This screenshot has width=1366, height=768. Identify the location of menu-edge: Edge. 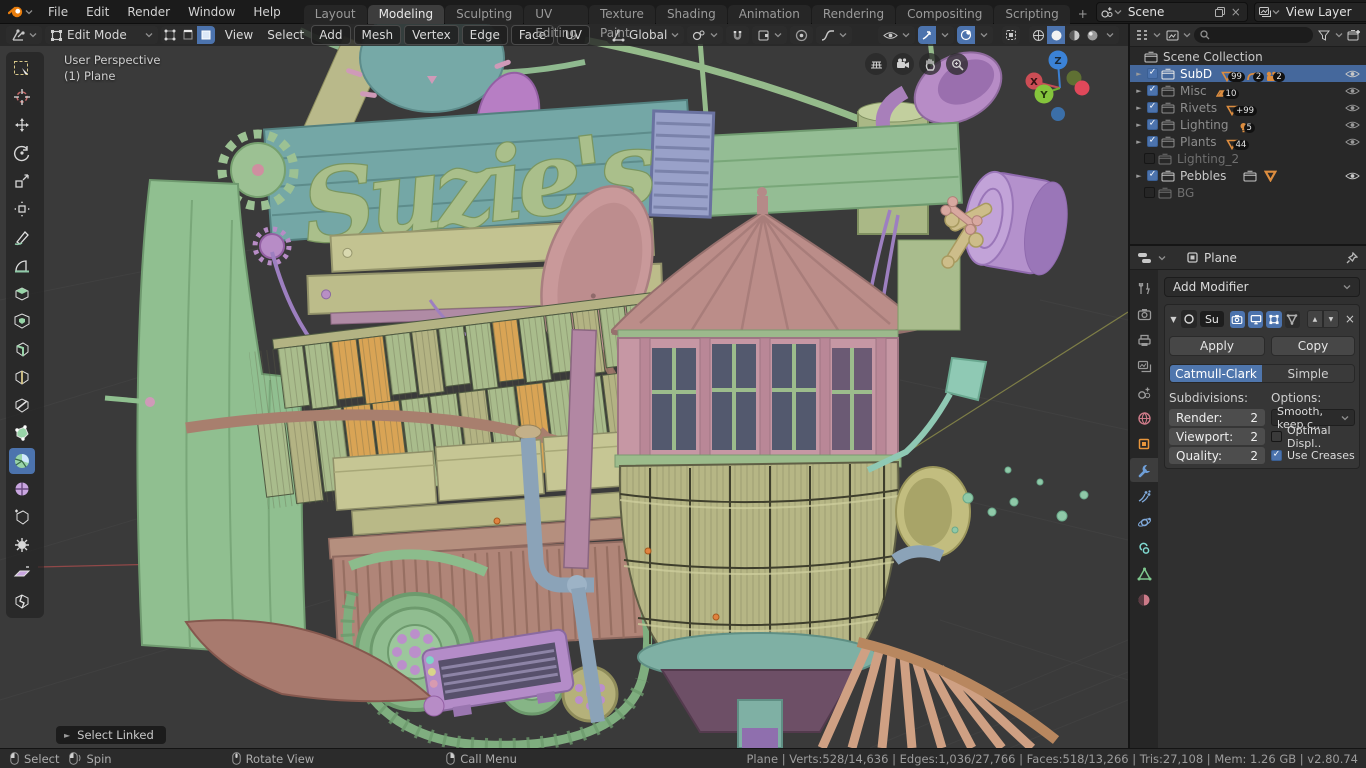
(484, 35).